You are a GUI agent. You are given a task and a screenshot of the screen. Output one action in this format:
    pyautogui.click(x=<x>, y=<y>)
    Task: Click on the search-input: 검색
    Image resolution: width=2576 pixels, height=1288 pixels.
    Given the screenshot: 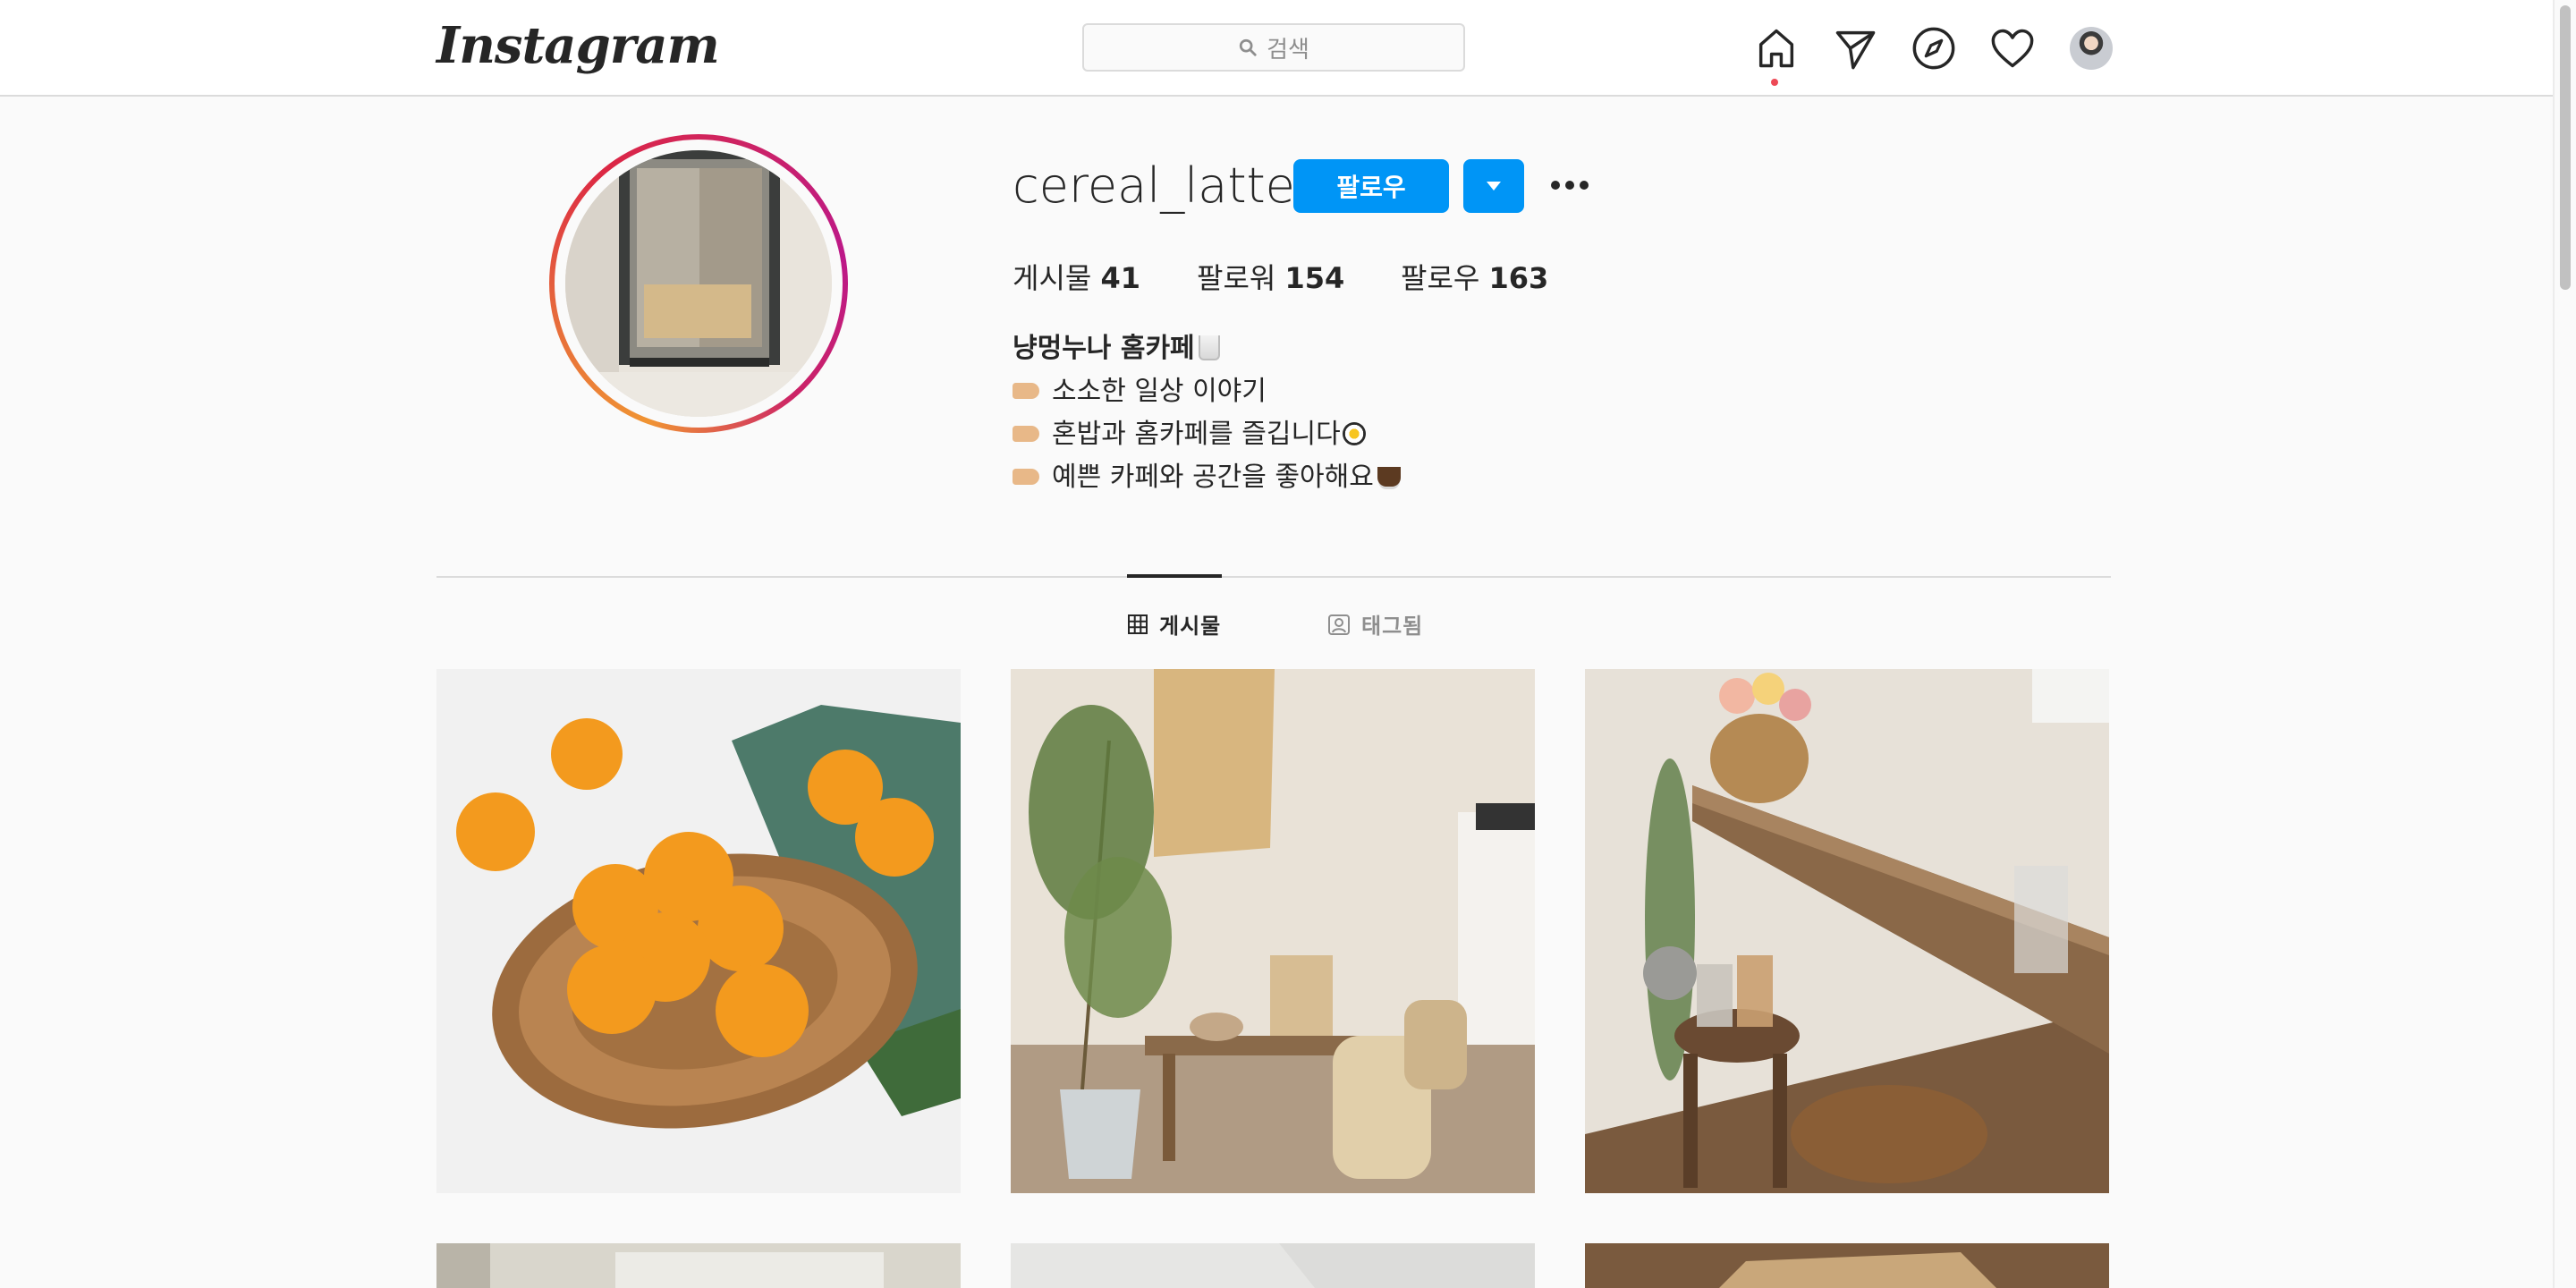 What is the action you would take?
    pyautogui.click(x=1273, y=47)
    